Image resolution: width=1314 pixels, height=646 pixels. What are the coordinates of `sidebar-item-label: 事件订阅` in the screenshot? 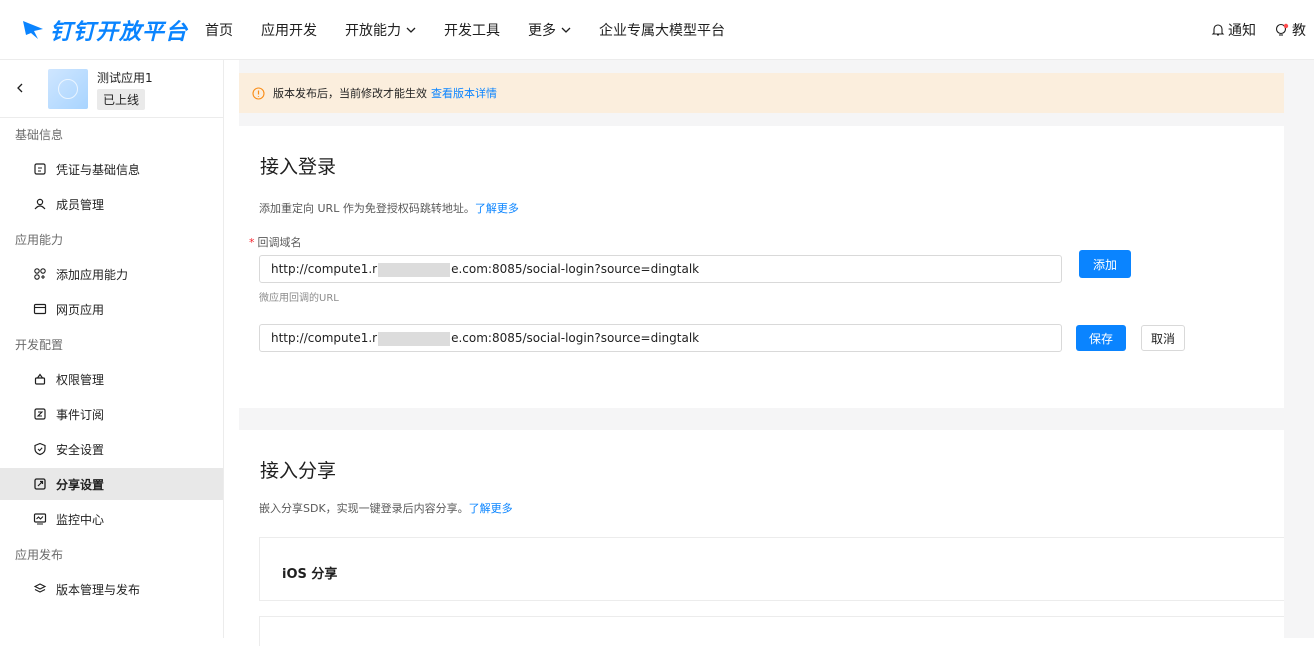 It's located at (80, 414).